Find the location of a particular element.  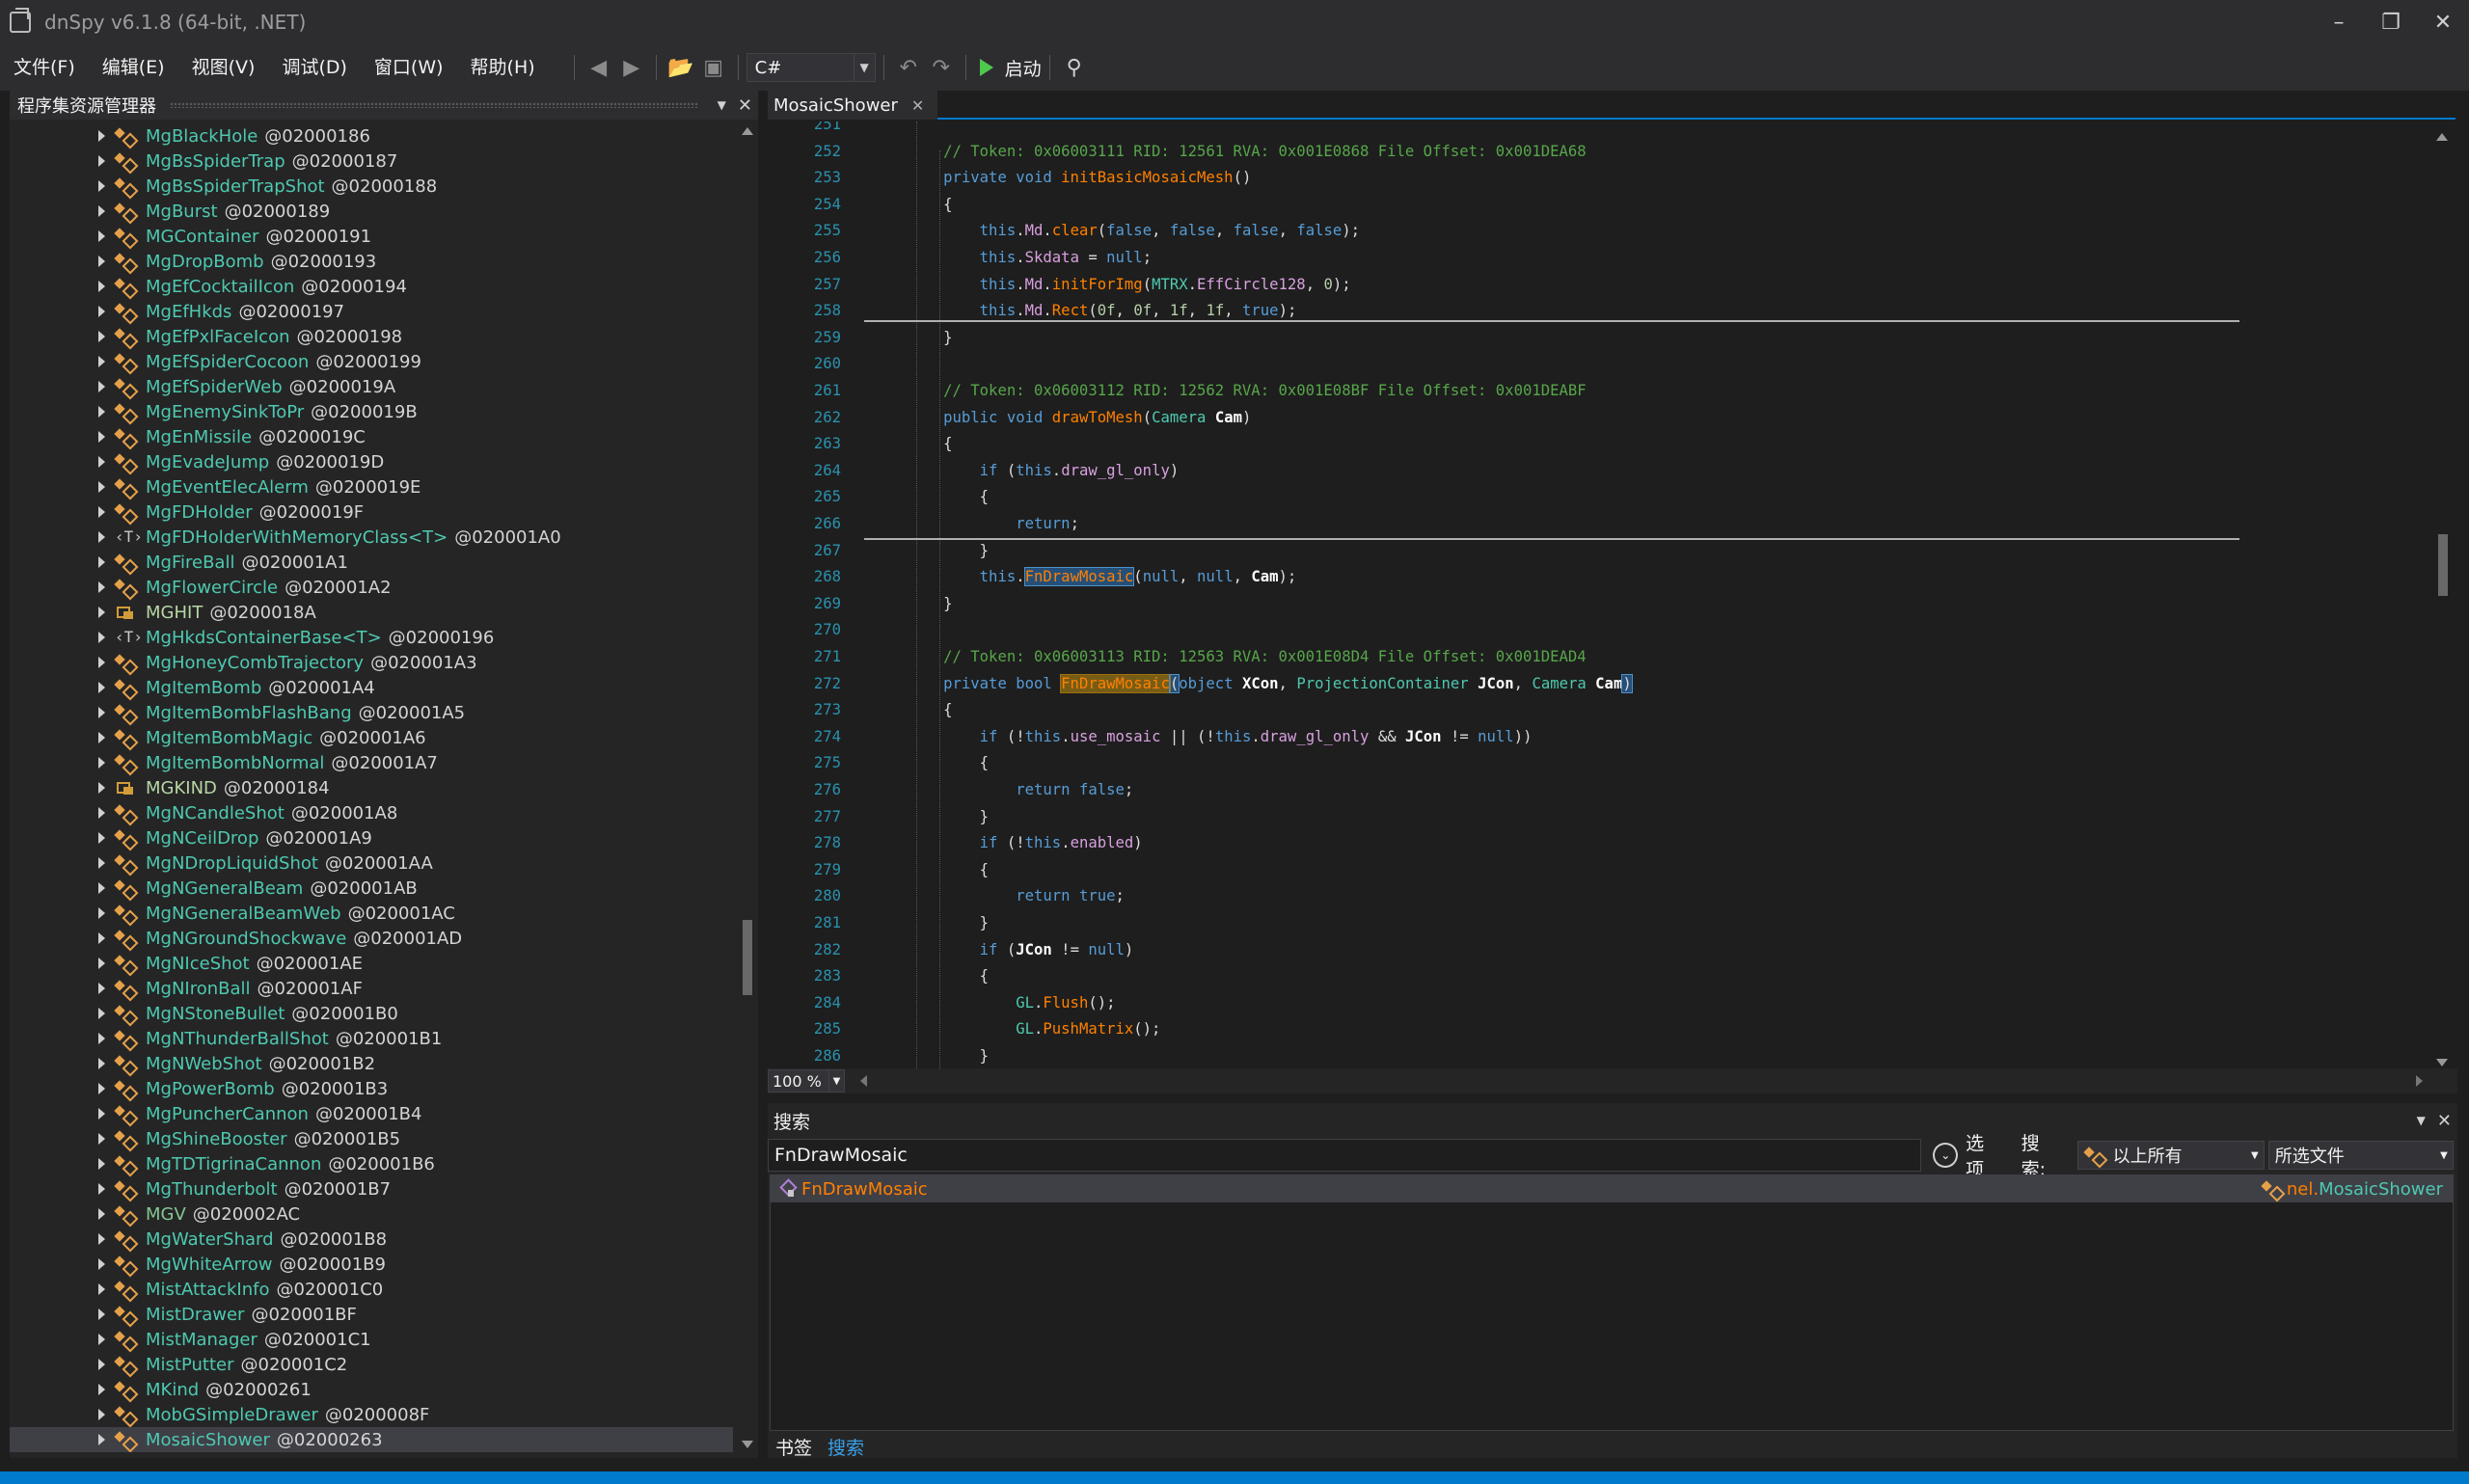

scroll-left-icon is located at coordinates (863, 1081).